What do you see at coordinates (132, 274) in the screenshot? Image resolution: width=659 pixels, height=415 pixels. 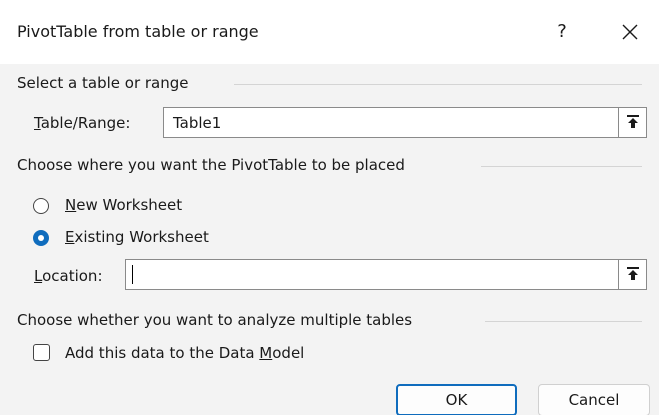 I see `text-caret` at bounding box center [132, 274].